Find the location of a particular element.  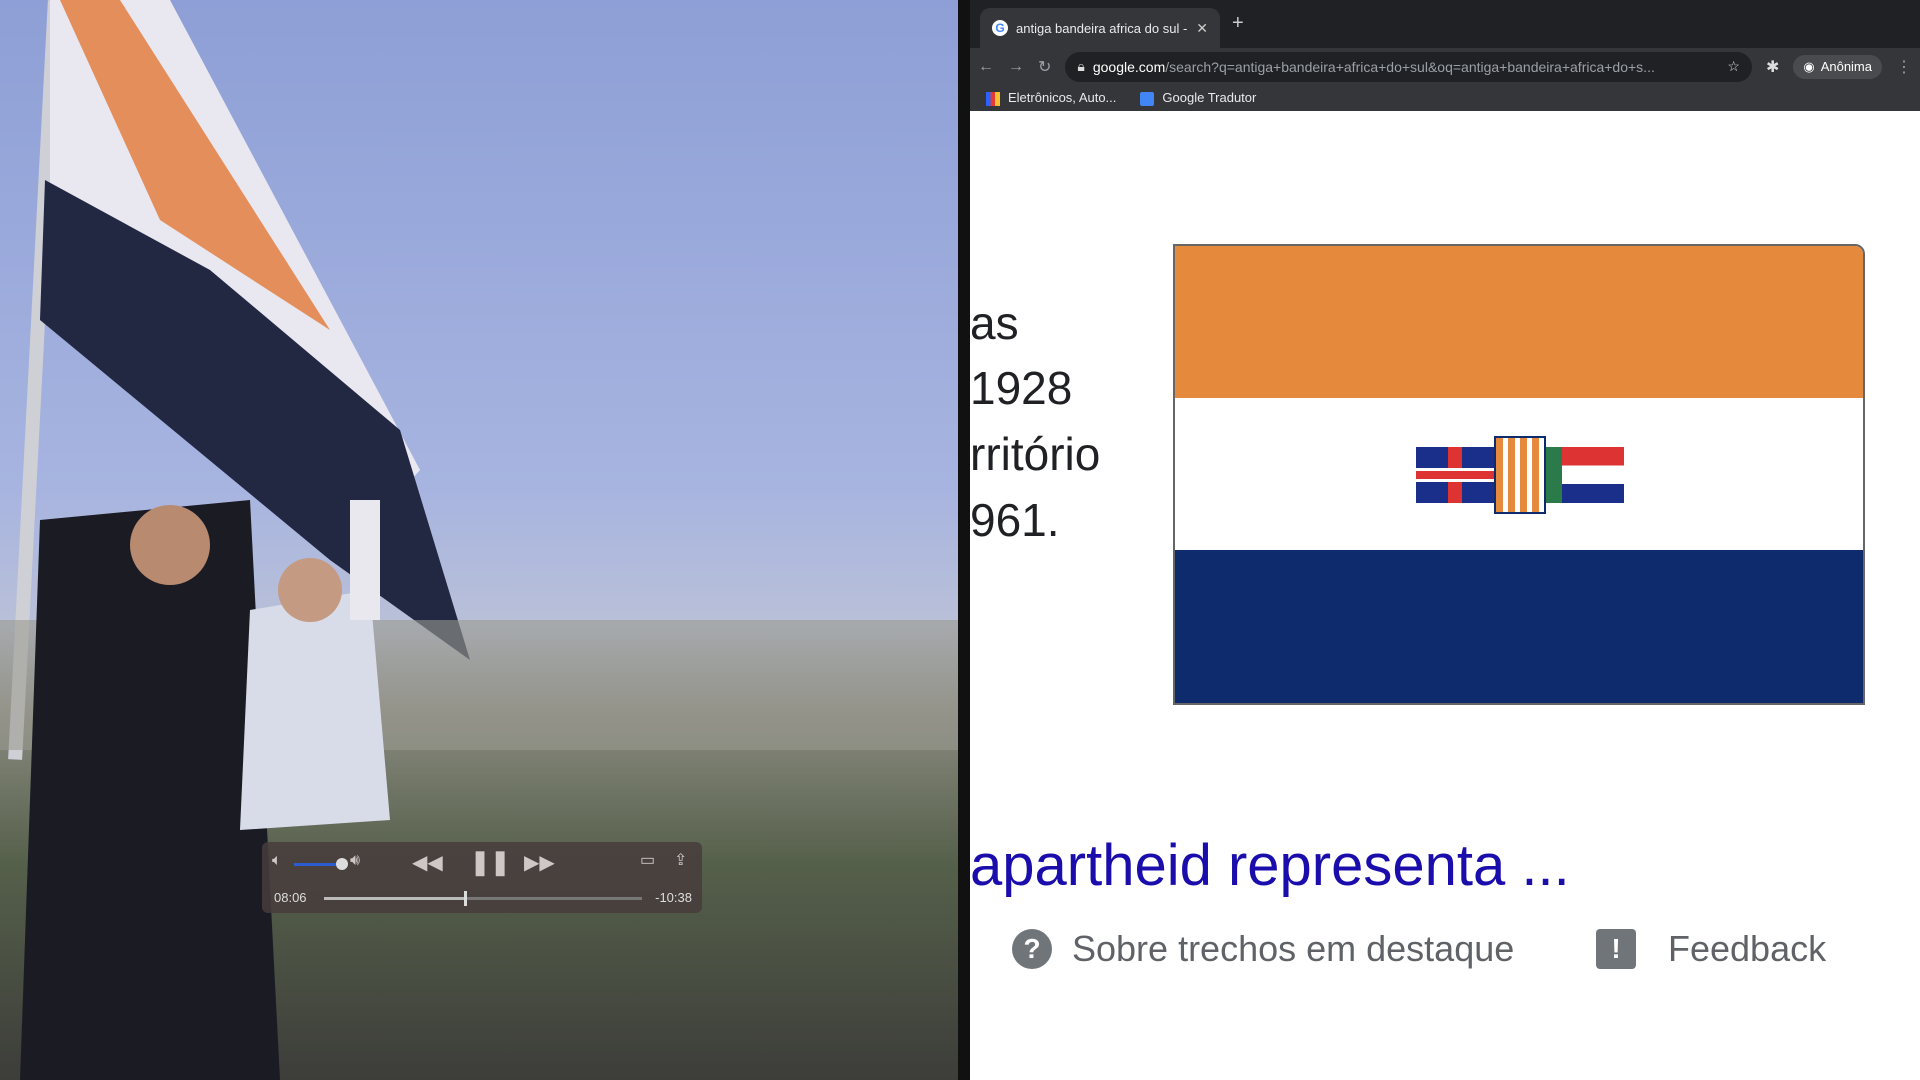

volume-low-icon: 🔈︎ is located at coordinates (277, 861).